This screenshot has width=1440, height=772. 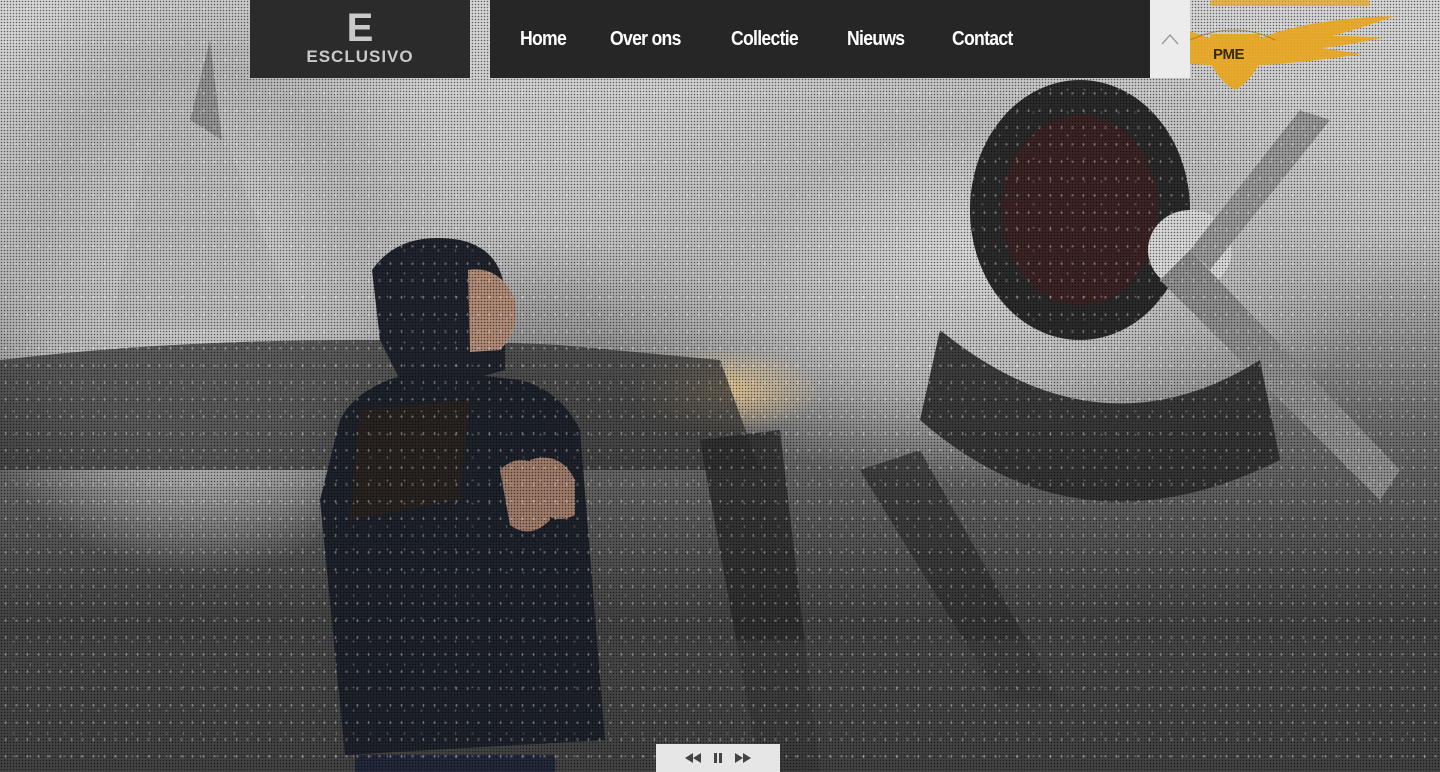 I want to click on slider-next-button, so click(x=743, y=758).